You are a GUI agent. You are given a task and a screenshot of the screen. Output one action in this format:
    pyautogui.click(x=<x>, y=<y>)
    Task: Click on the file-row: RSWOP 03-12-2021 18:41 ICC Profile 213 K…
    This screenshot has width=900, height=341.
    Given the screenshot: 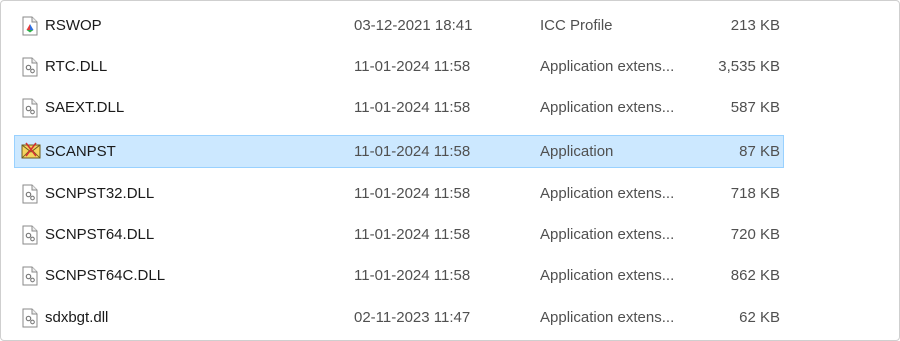 What is the action you would take?
    pyautogui.click(x=399, y=25)
    